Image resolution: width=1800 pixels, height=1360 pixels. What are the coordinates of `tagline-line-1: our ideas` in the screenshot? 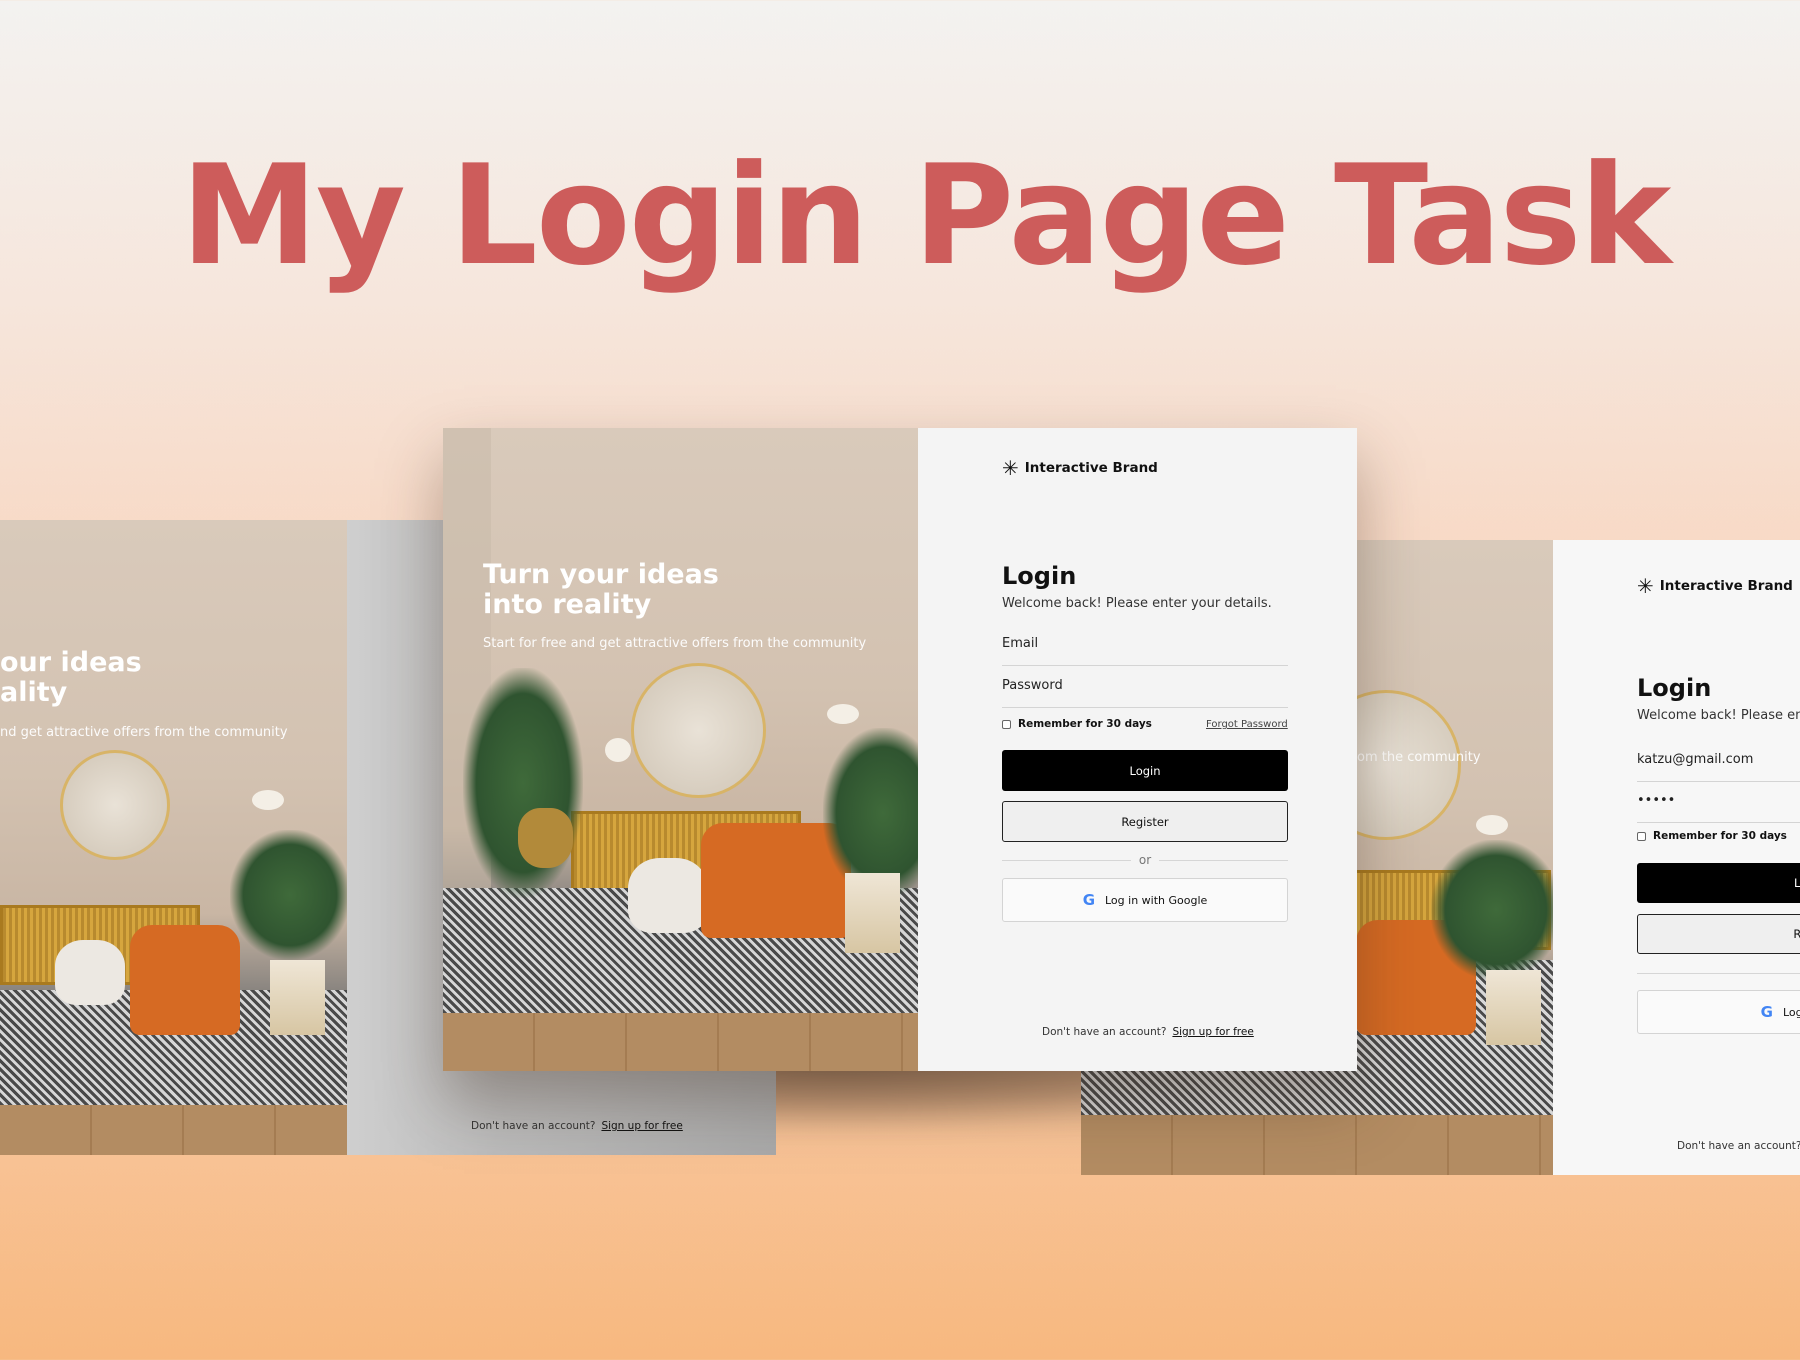 It's located at (71, 662).